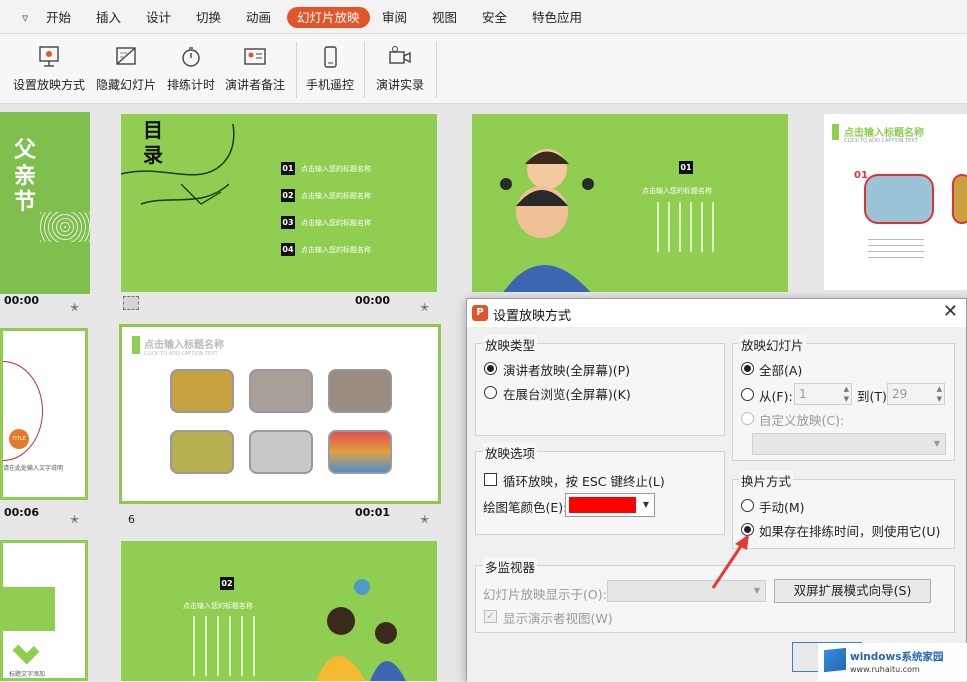 The width and height of the screenshot is (967, 682). Describe the element at coordinates (288, 249) in the screenshot. I see `item-number: 04` at that location.